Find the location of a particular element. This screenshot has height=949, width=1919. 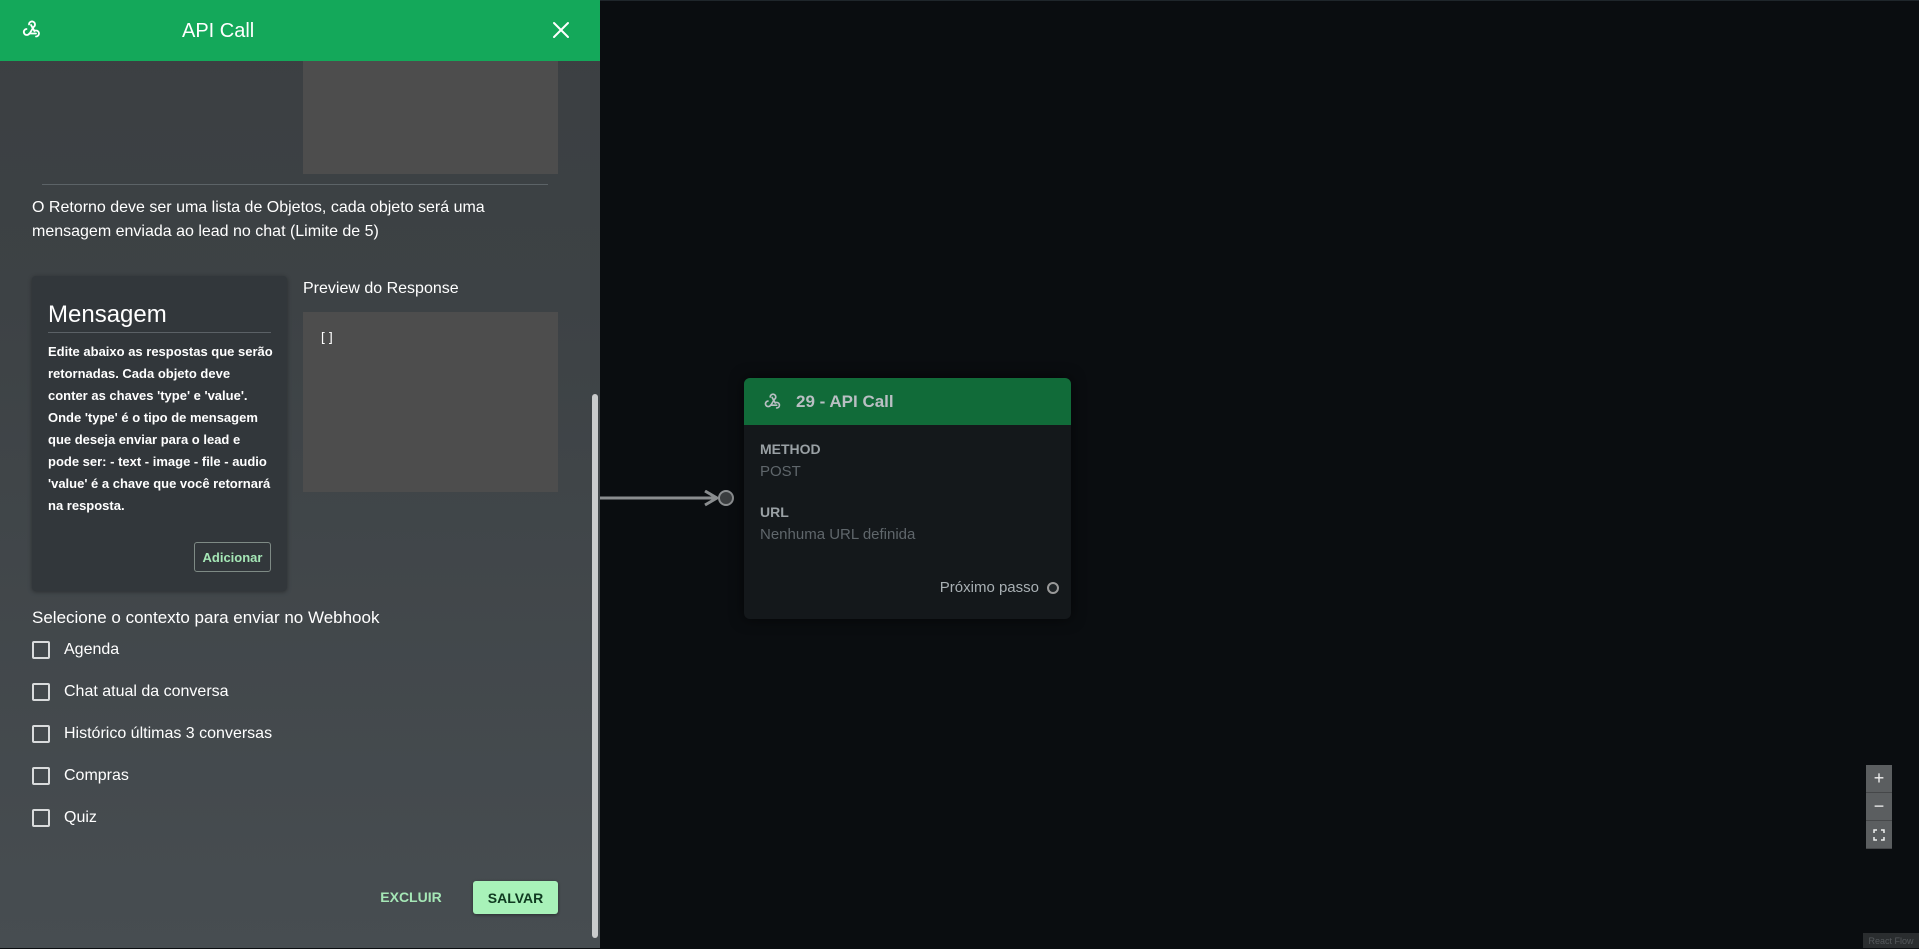

close-icon is located at coordinates (561, 30).